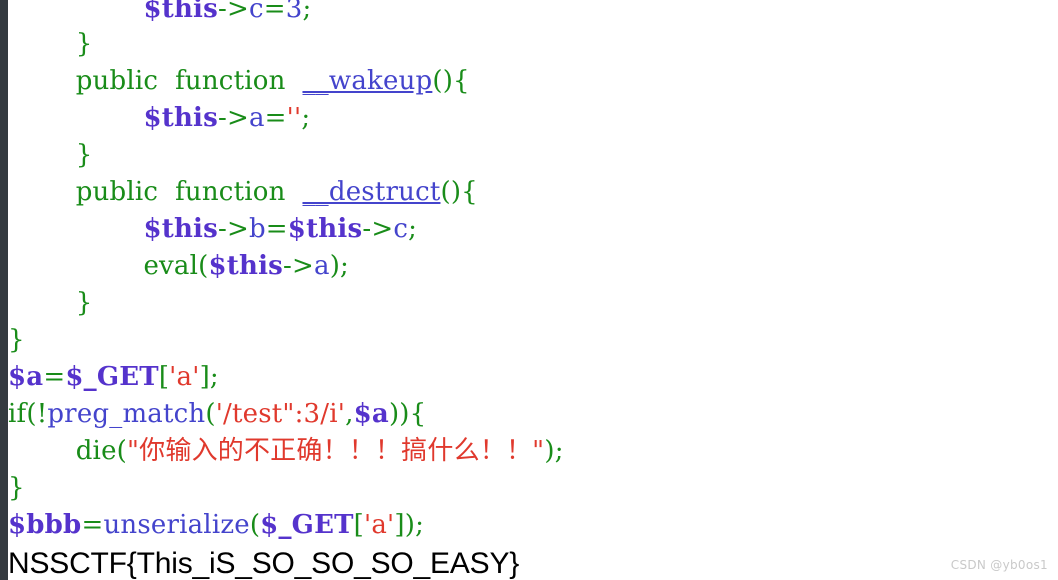 The height and width of the screenshot is (580, 1058). What do you see at coordinates (230, 192) in the screenshot?
I see `code-token: function` at bounding box center [230, 192].